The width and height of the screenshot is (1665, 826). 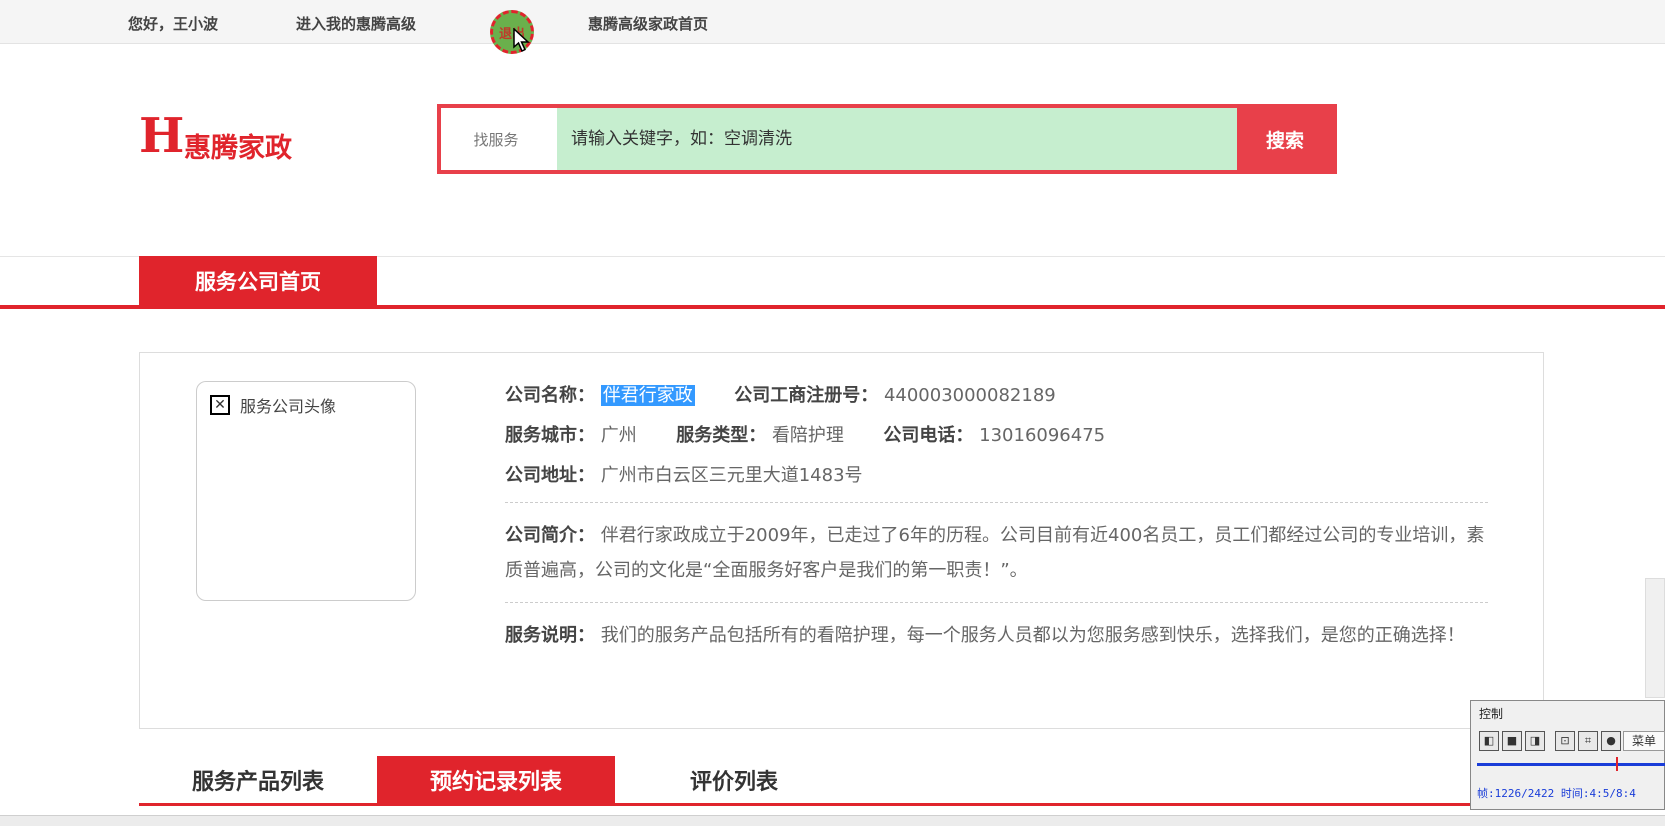 I want to click on timeline-track, so click(x=1571, y=764).